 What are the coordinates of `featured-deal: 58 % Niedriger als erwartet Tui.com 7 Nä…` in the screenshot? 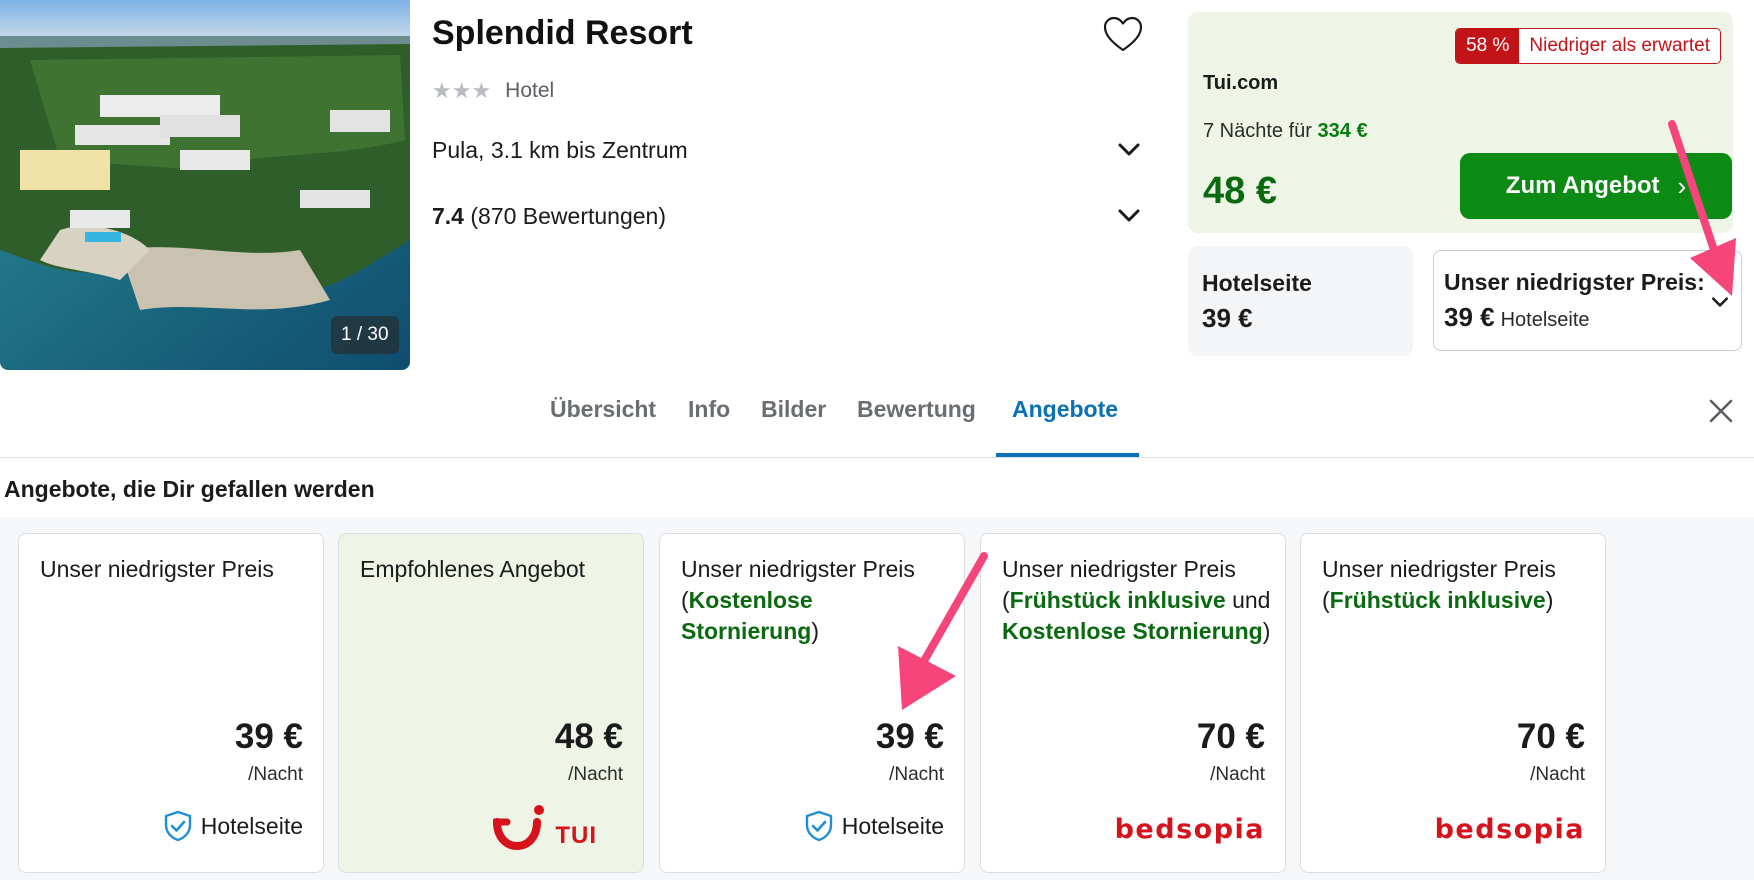 It's located at (1460, 122).